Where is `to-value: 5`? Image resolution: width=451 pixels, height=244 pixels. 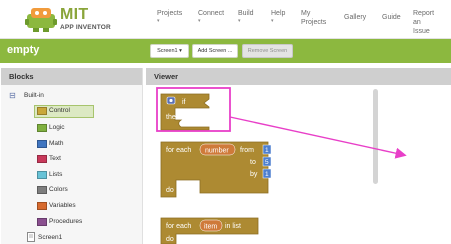 to-value: 5 is located at coordinates (267, 162).